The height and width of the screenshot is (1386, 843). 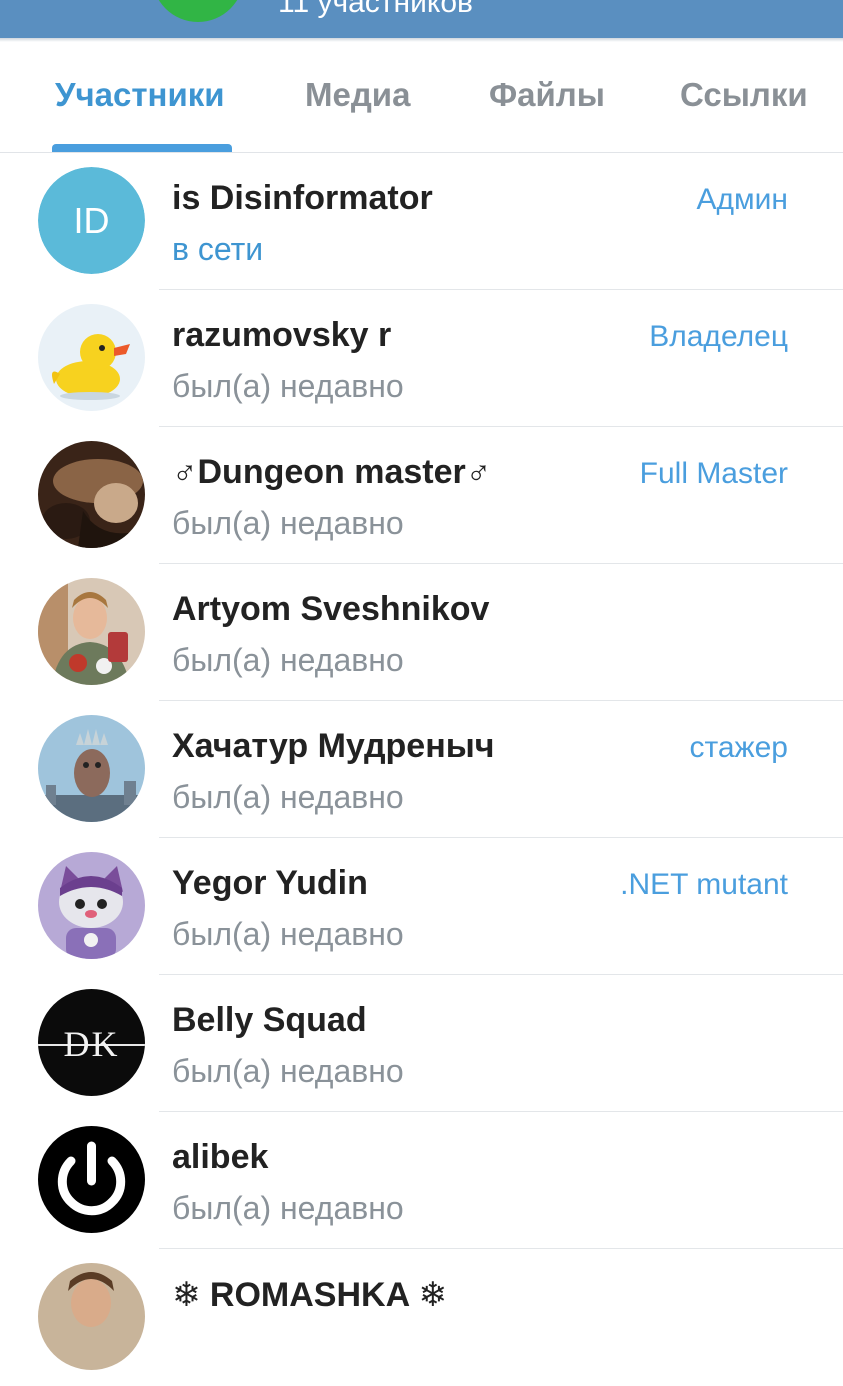 I want to click on avatar: DK, so click(x=91, y=1042).